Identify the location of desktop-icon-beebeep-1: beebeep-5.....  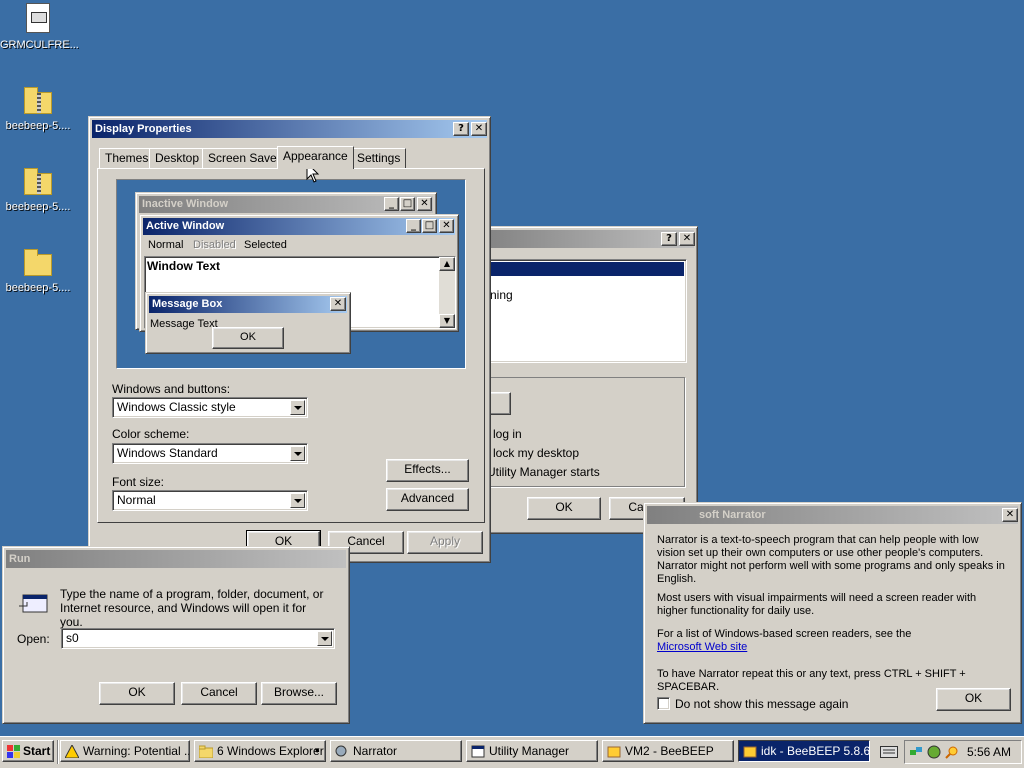
(38, 108).